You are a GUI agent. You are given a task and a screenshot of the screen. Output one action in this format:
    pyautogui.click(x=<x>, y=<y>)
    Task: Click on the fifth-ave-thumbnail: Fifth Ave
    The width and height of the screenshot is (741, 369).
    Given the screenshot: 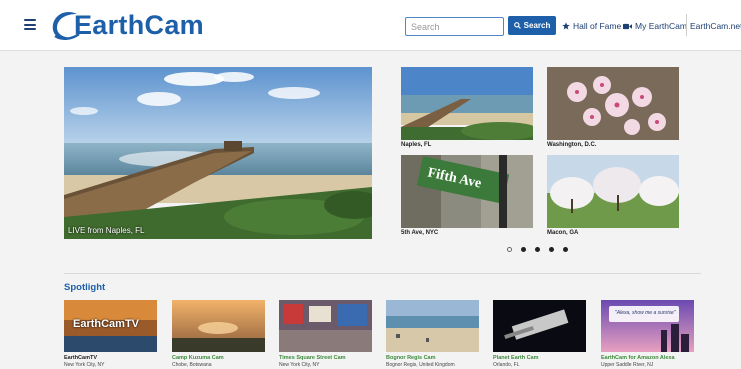 What is the action you would take?
    pyautogui.click(x=467, y=191)
    